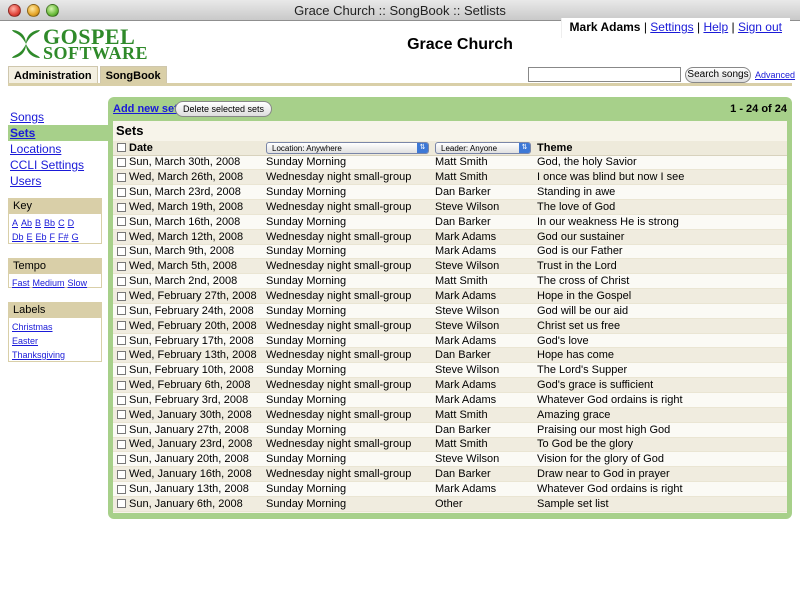 The height and width of the screenshot is (600, 800). What do you see at coordinates (347, 147) in the screenshot?
I see `location-filter-select: Location: Anywhere ⇅` at bounding box center [347, 147].